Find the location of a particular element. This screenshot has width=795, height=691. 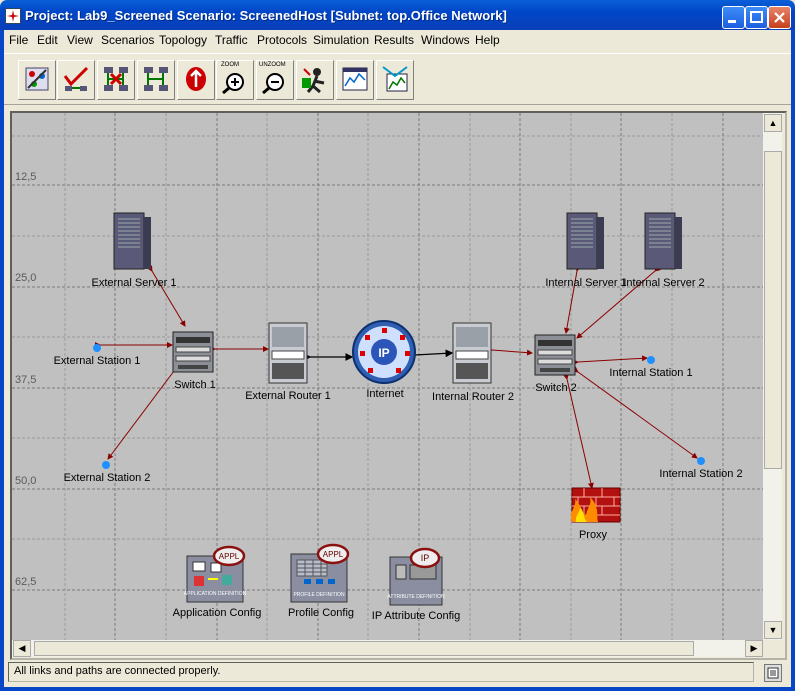

vertical-scroll-thumb is located at coordinates (773, 310).